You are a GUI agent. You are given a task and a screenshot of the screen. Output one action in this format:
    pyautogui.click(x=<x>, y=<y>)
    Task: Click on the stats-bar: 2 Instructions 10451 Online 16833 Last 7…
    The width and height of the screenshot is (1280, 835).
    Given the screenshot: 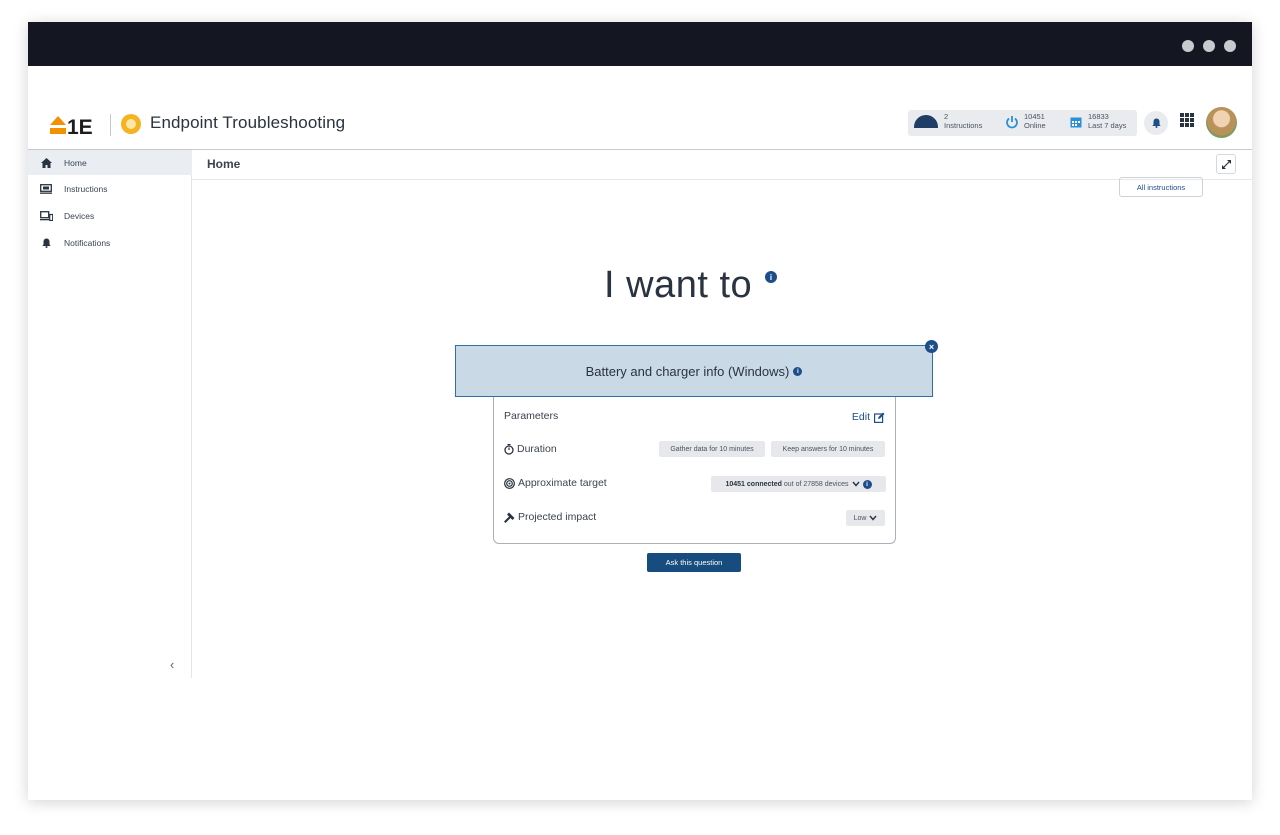 What is the action you would take?
    pyautogui.click(x=1022, y=123)
    